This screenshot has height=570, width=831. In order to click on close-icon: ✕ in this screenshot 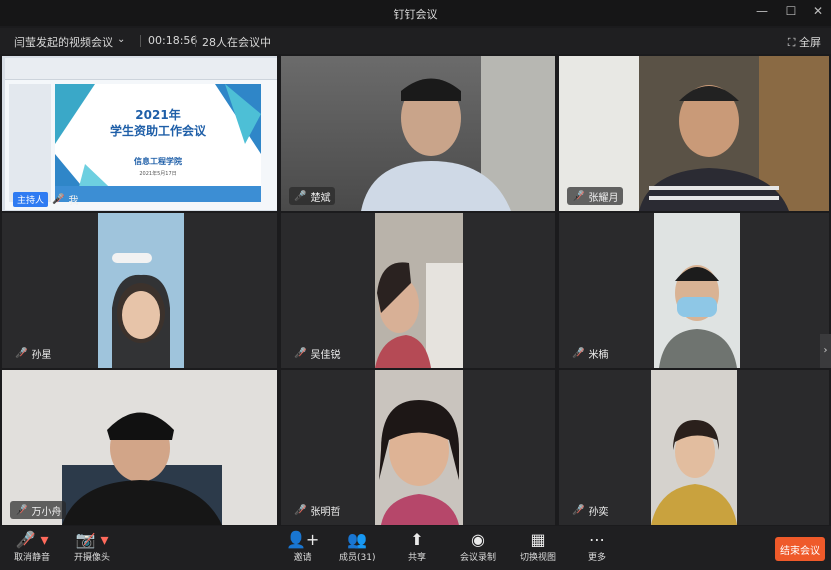, I will do `click(818, 11)`.